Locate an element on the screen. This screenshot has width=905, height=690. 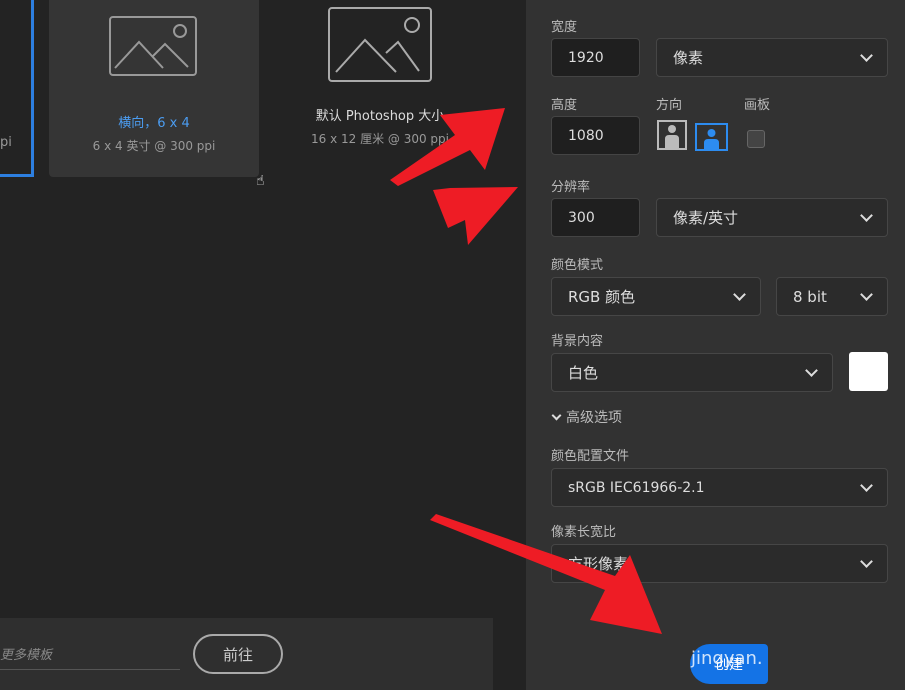
width-unit-dropdown: 像素 is located at coordinates (772, 57).